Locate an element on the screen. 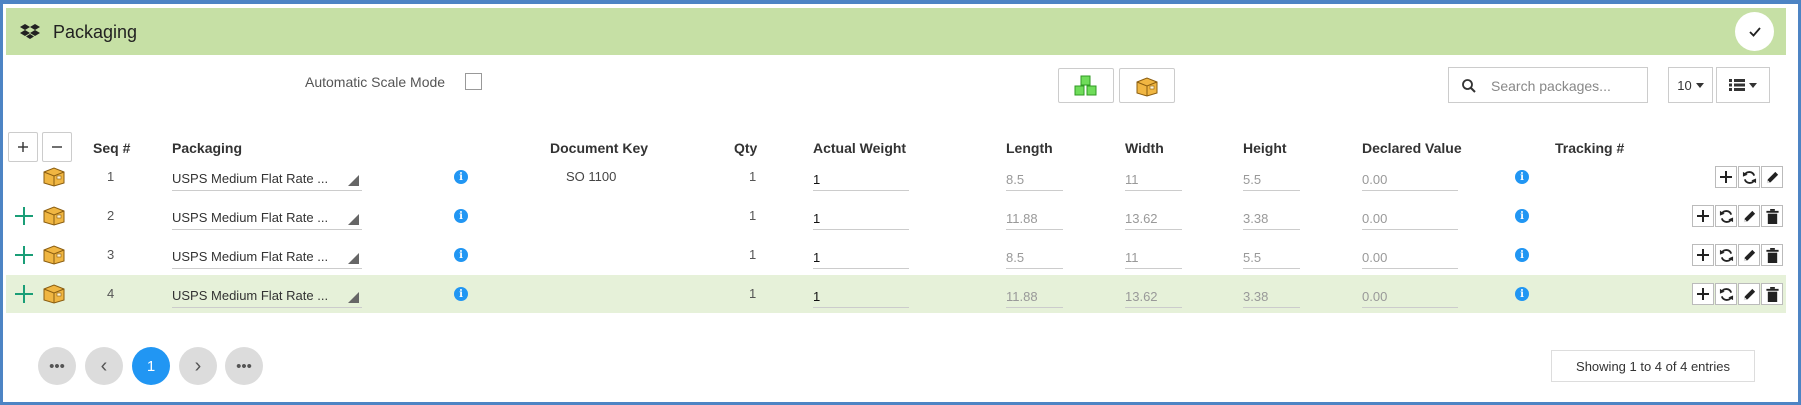 The width and height of the screenshot is (1801, 405). search-input is located at coordinates (1566, 86).